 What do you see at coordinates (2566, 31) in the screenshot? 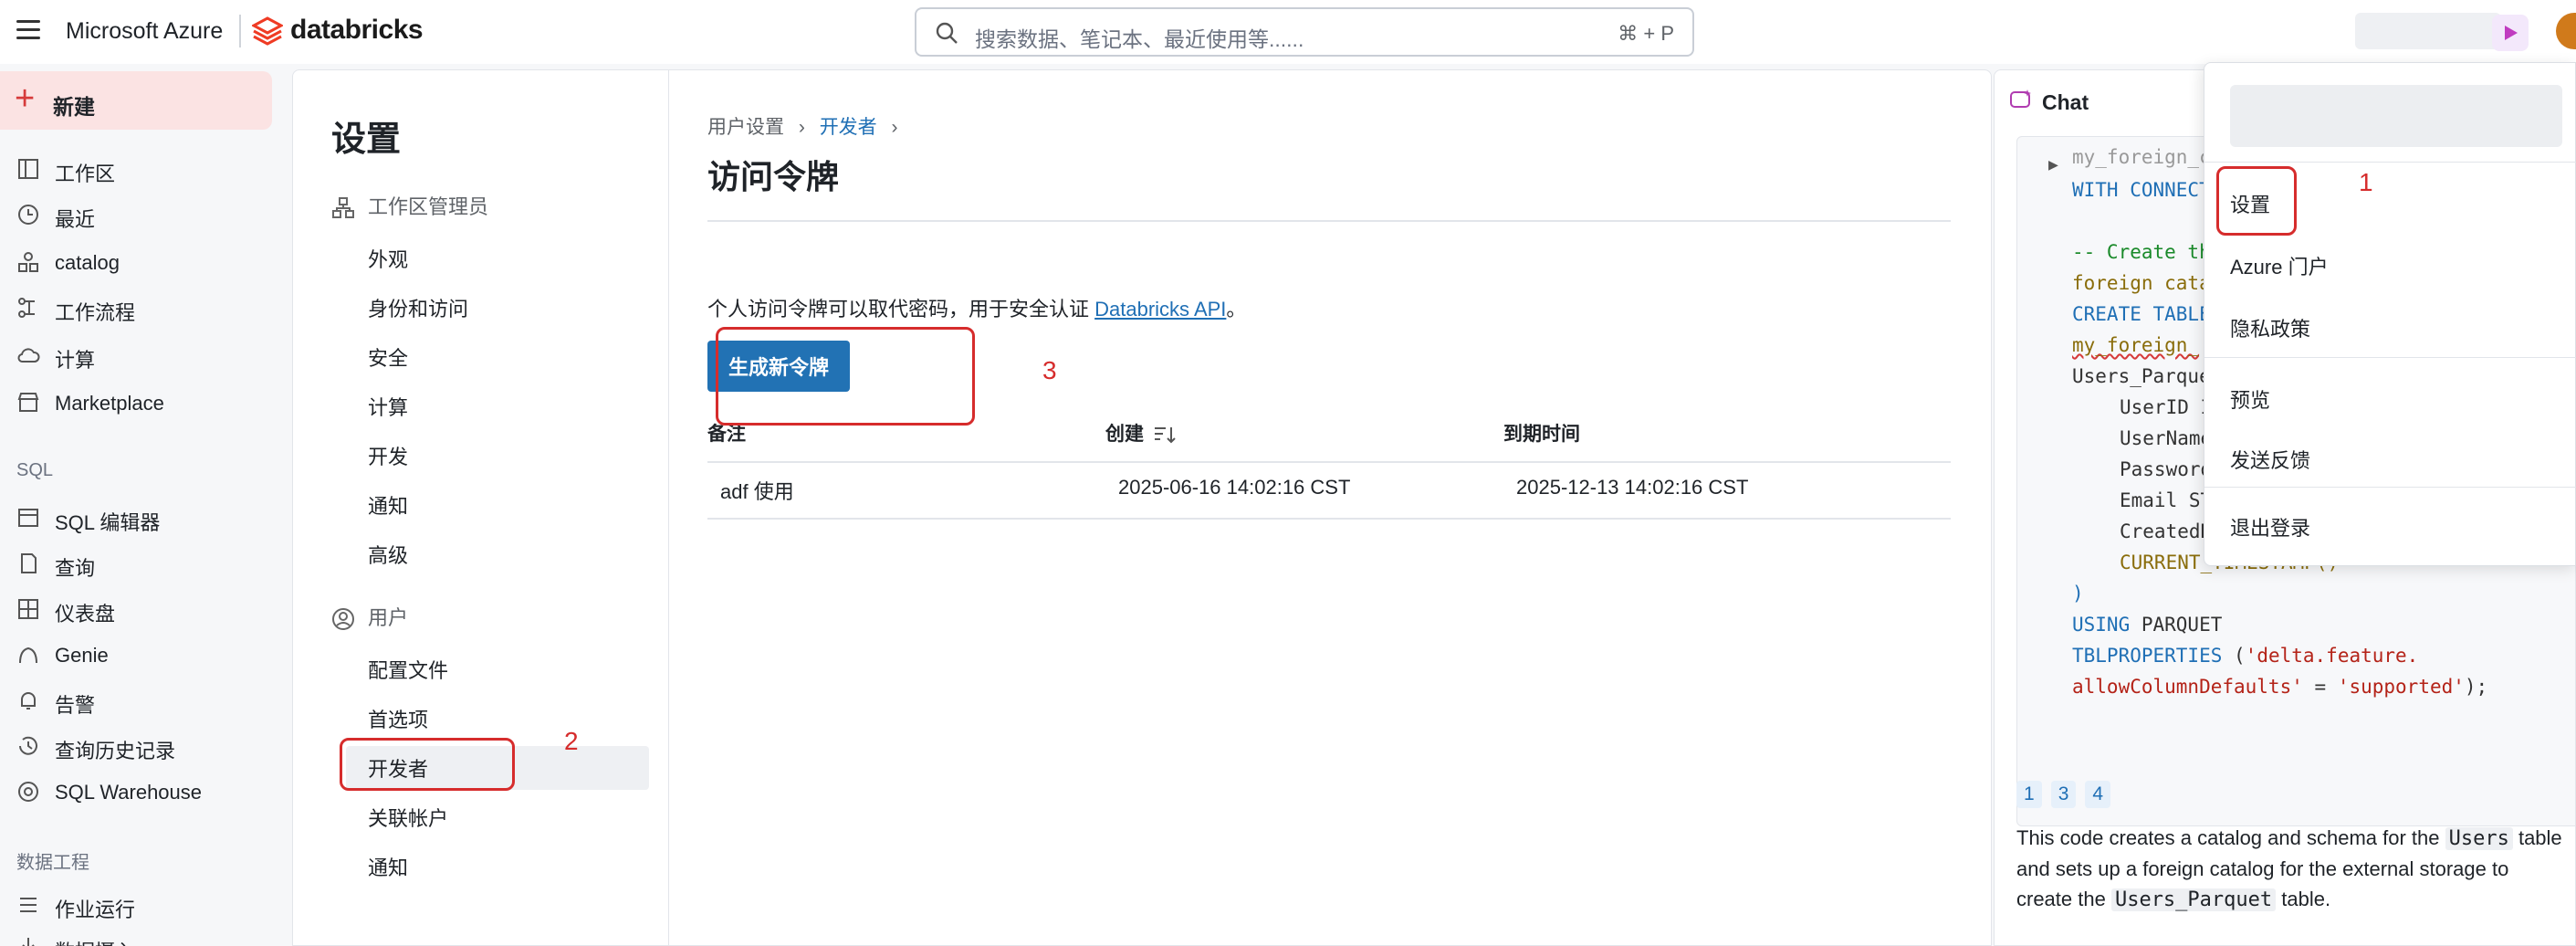
I see `avatar` at bounding box center [2566, 31].